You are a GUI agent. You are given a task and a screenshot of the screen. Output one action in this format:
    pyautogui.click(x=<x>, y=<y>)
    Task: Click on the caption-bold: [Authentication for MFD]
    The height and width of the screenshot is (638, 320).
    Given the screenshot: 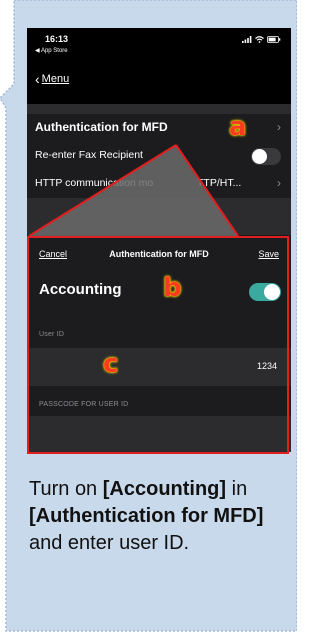 What is the action you would take?
    pyautogui.click(x=146, y=516)
    